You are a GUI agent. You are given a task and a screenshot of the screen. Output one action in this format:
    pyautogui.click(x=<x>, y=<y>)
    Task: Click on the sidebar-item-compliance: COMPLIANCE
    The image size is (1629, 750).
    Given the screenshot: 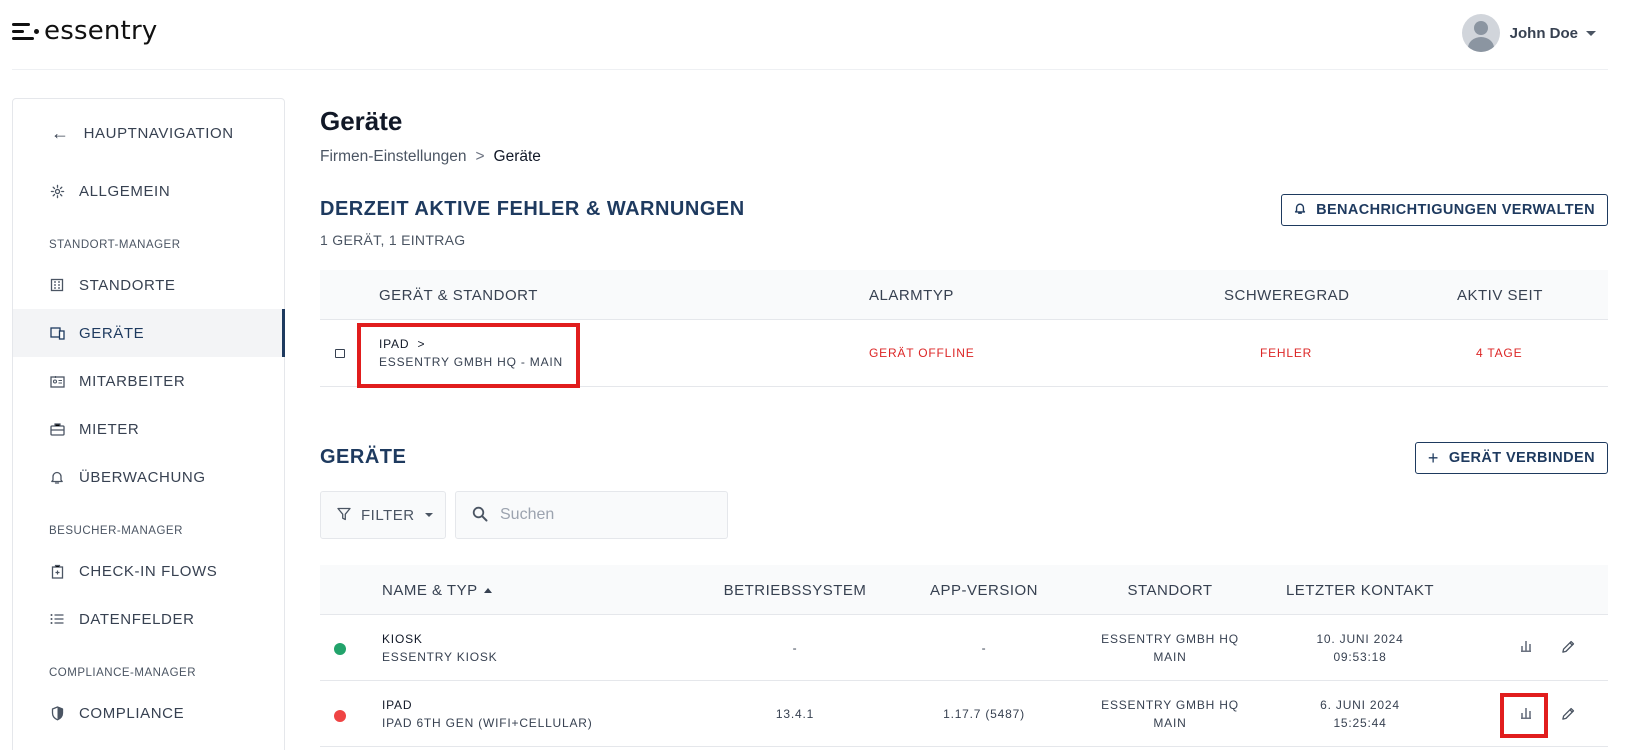 What is the action you would take?
    pyautogui.click(x=148, y=713)
    